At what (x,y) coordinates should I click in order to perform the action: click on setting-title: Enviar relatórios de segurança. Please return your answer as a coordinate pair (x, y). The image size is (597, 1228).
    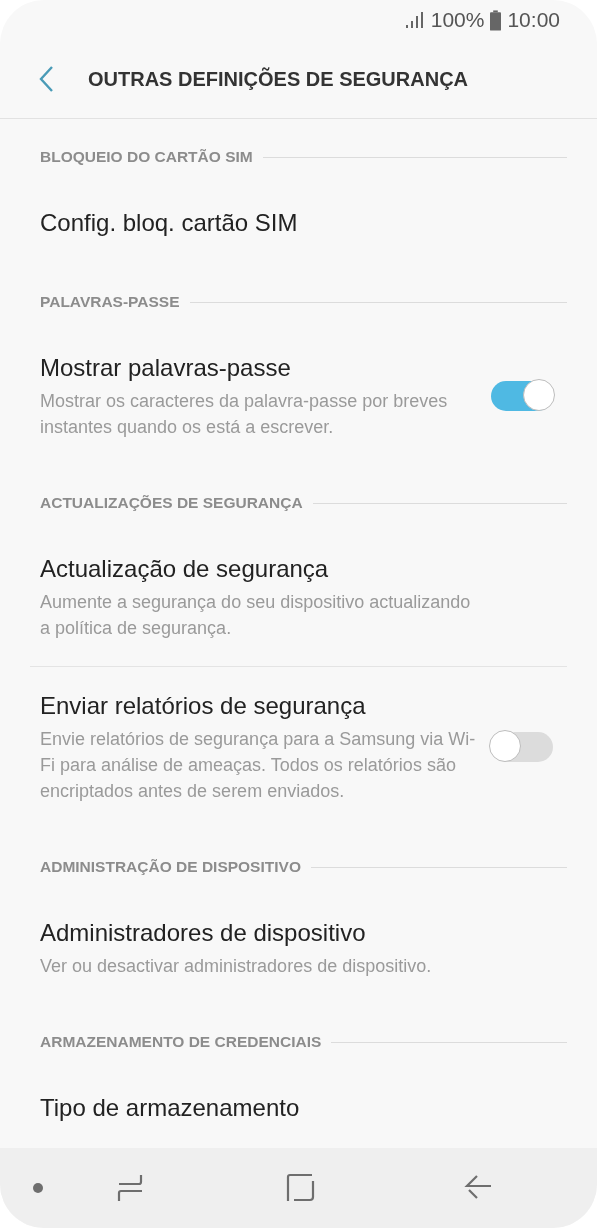
    Looking at the image, I should click on (260, 706).